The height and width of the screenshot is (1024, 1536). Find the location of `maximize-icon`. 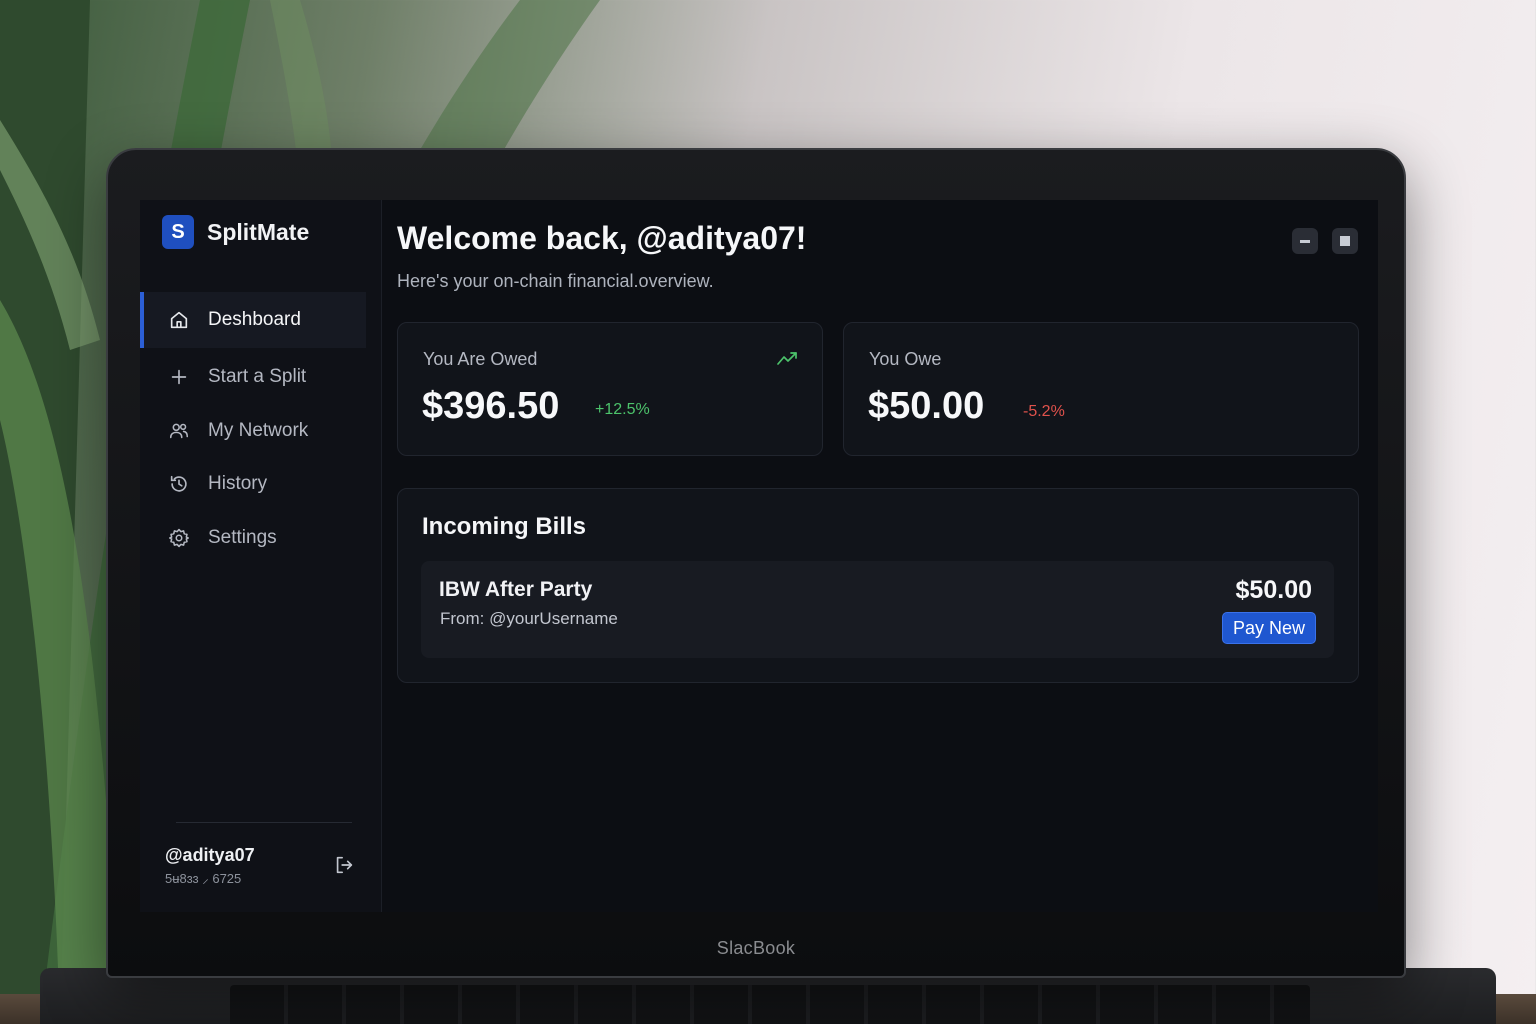

maximize-icon is located at coordinates (1345, 241).